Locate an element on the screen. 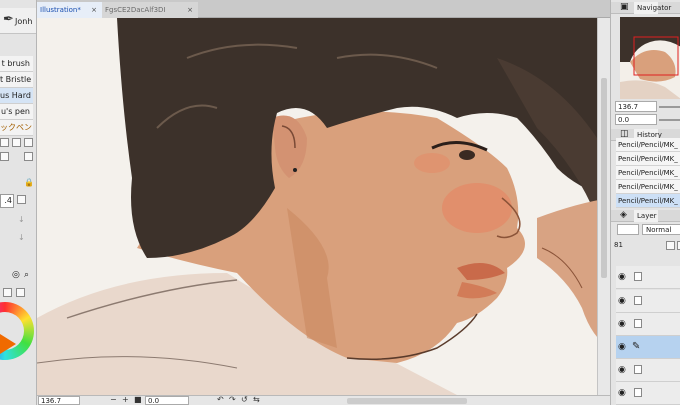  navigator-header: ▣ Navigator is located at coordinates (645, 8).